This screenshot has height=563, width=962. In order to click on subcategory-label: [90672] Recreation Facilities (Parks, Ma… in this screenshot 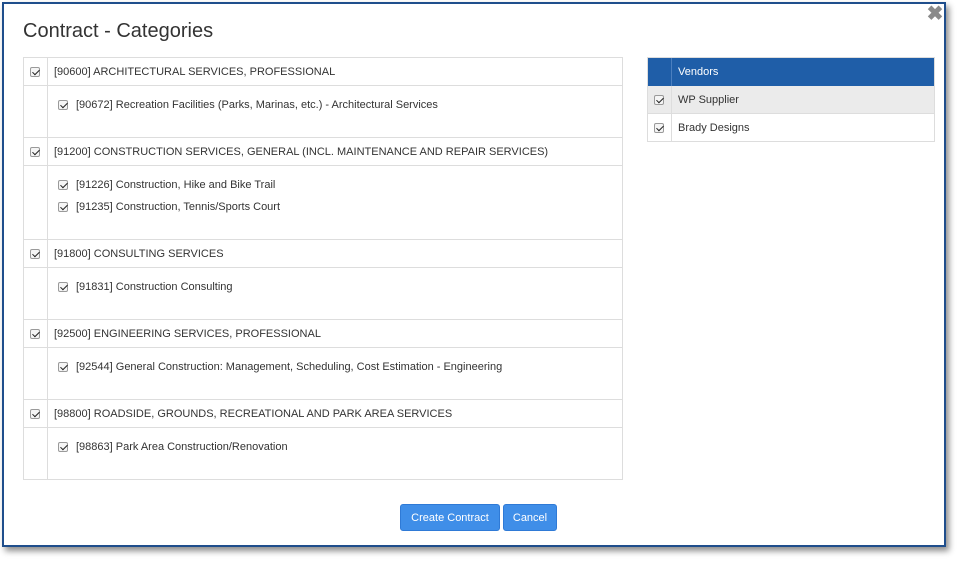, I will do `click(257, 105)`.